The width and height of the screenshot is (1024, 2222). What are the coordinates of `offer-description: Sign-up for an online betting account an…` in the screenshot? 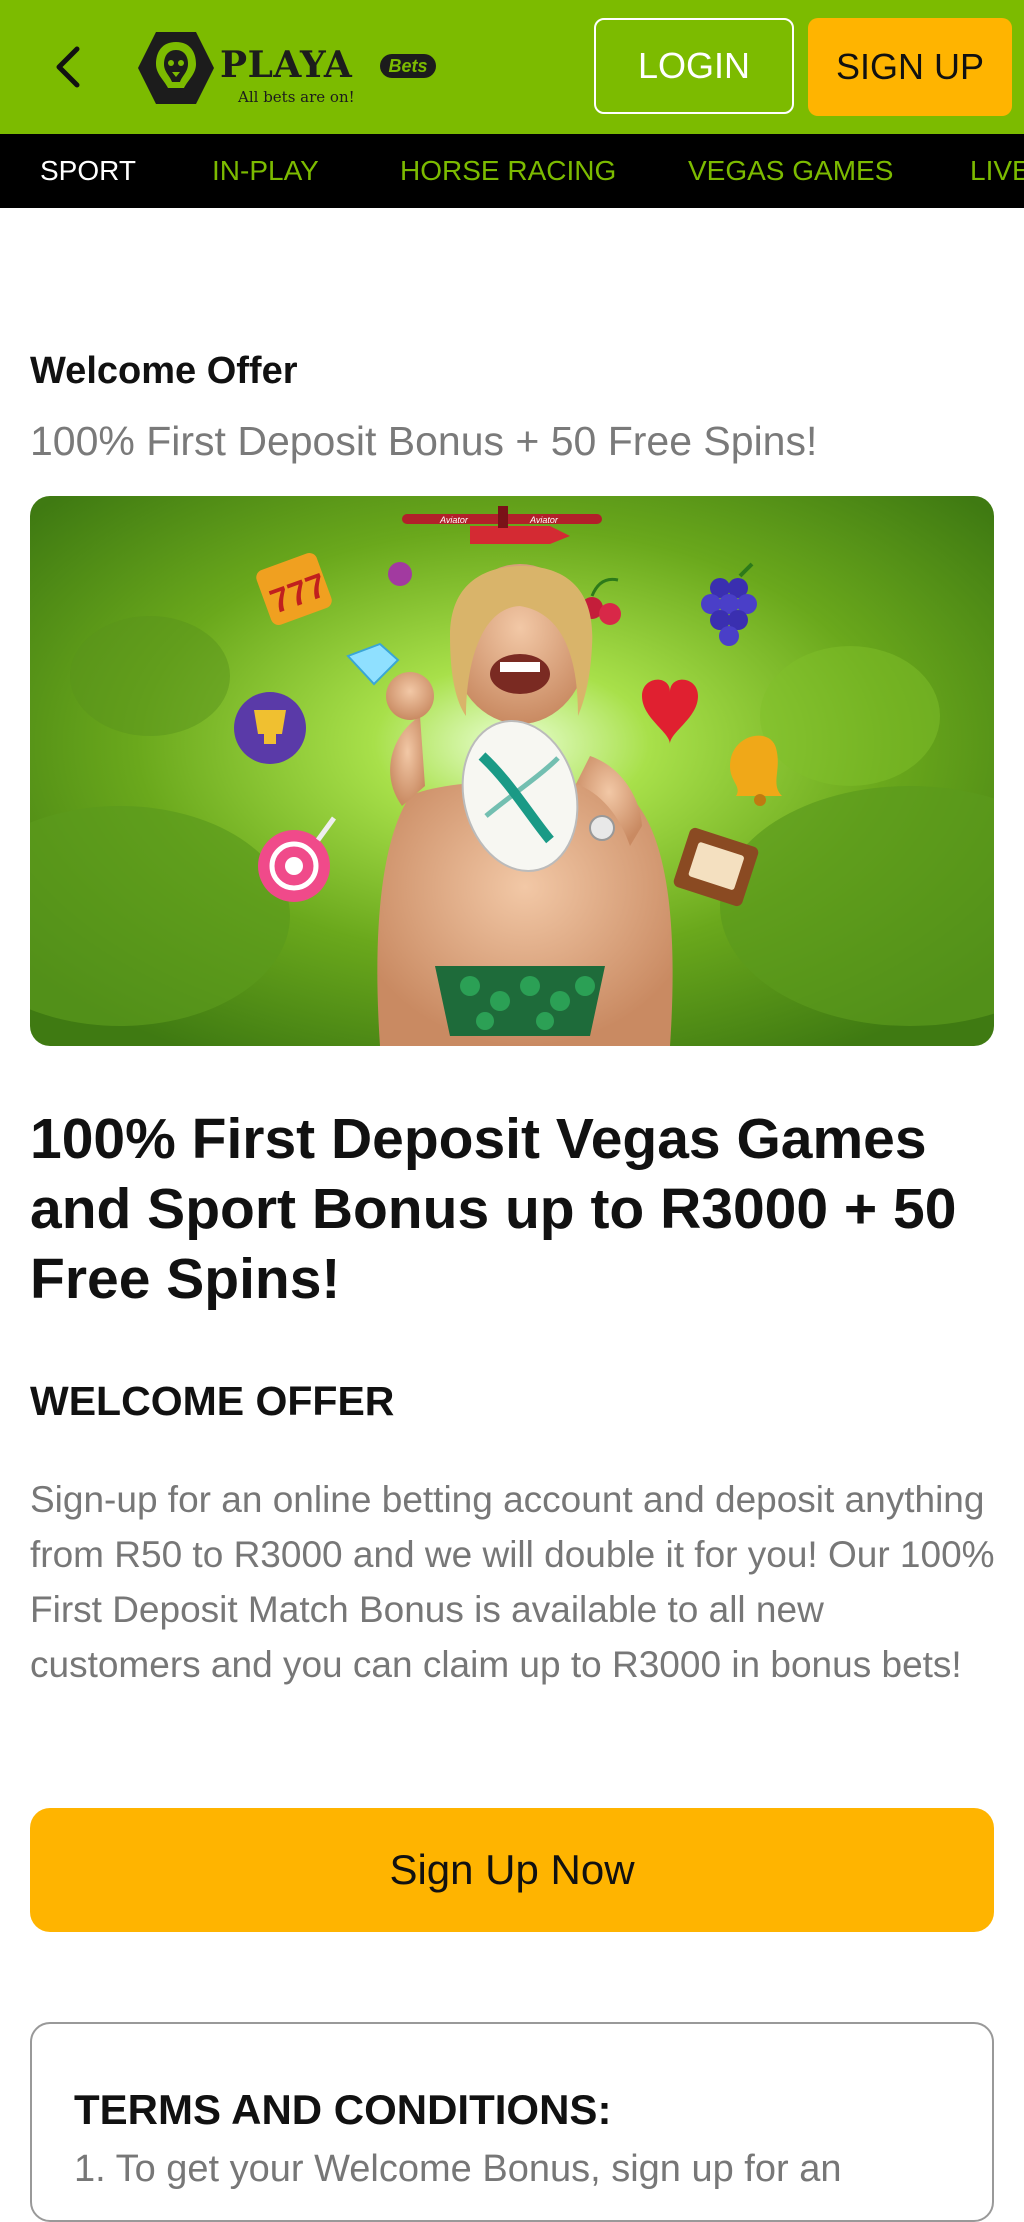 It's located at (512, 1582).